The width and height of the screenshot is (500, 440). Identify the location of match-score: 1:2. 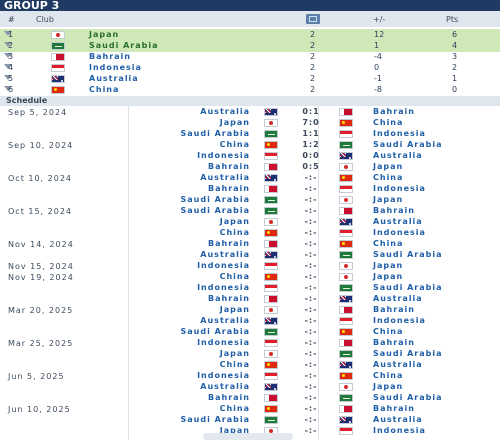
(311, 145).